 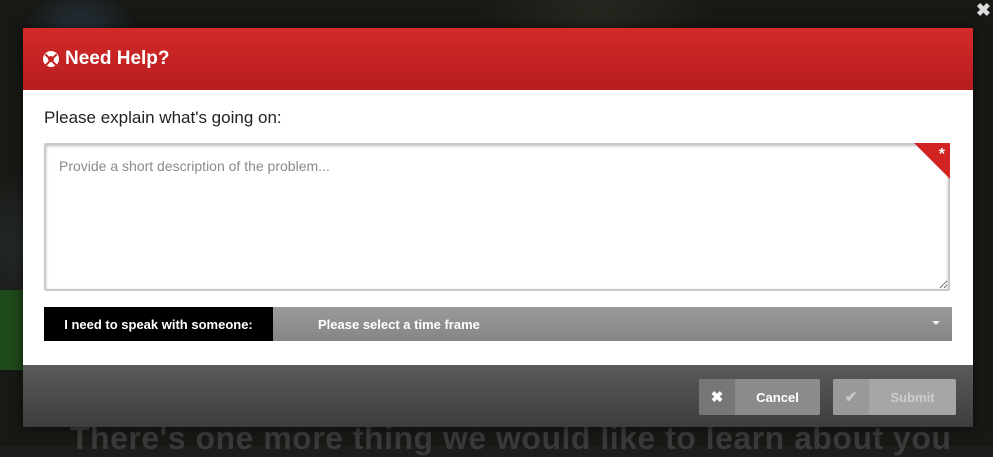 I want to click on time-frame-selected: Please select a time frame, so click(x=399, y=324).